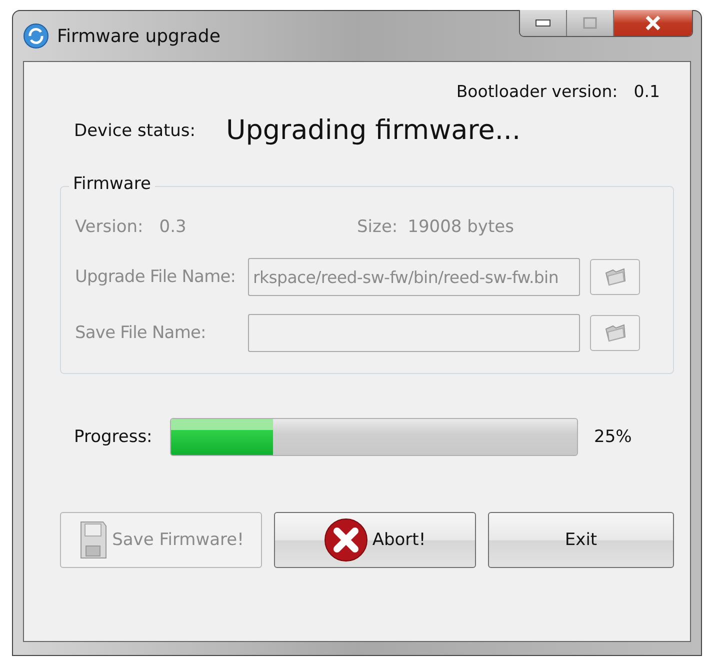 The width and height of the screenshot is (712, 660). What do you see at coordinates (414, 333) in the screenshot?
I see `file-name-field` at bounding box center [414, 333].